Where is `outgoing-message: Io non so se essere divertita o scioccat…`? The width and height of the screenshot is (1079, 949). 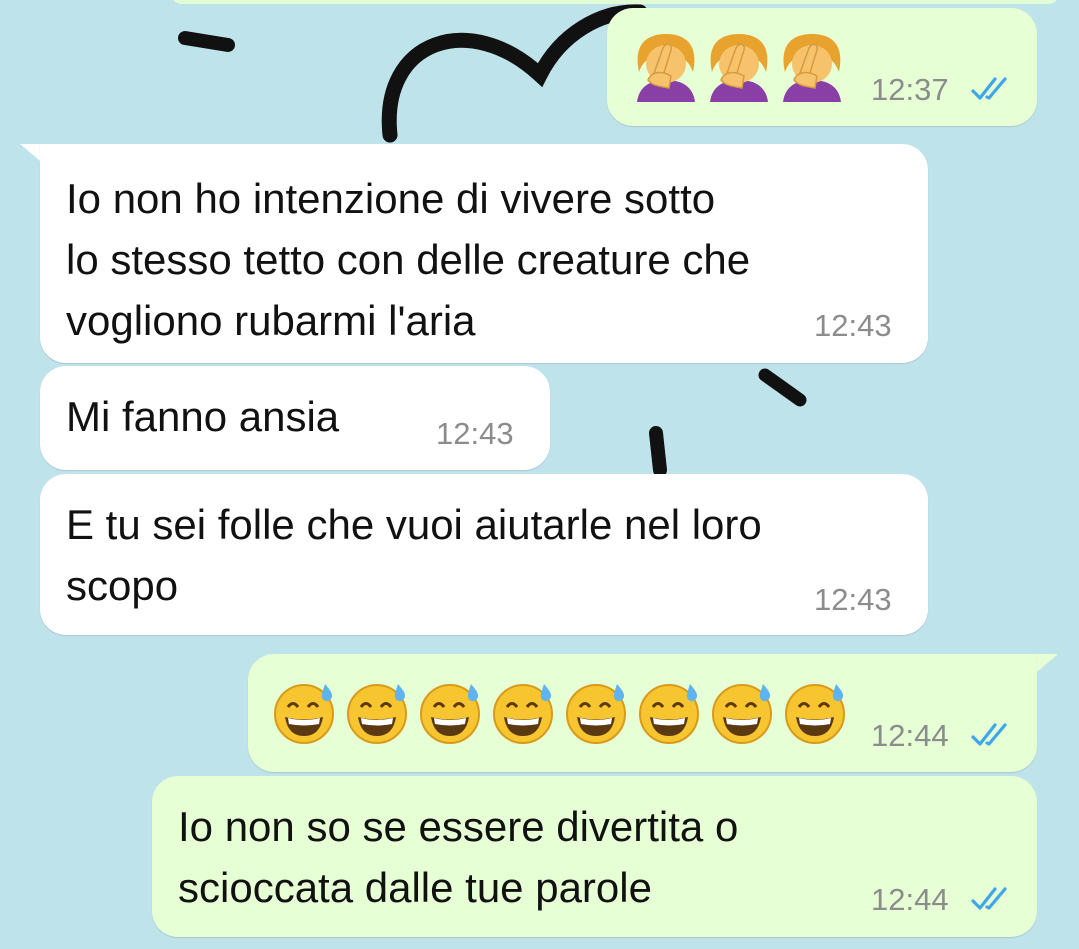 outgoing-message: Io non so se essere divertita o scioccat… is located at coordinates (594, 856).